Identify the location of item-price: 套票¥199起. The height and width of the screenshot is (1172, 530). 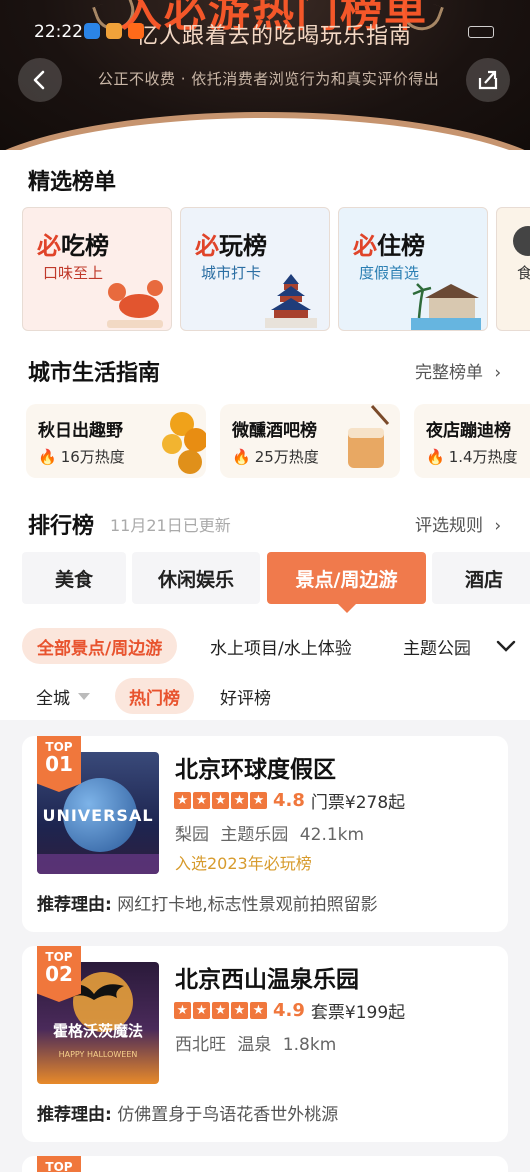
(358, 1013).